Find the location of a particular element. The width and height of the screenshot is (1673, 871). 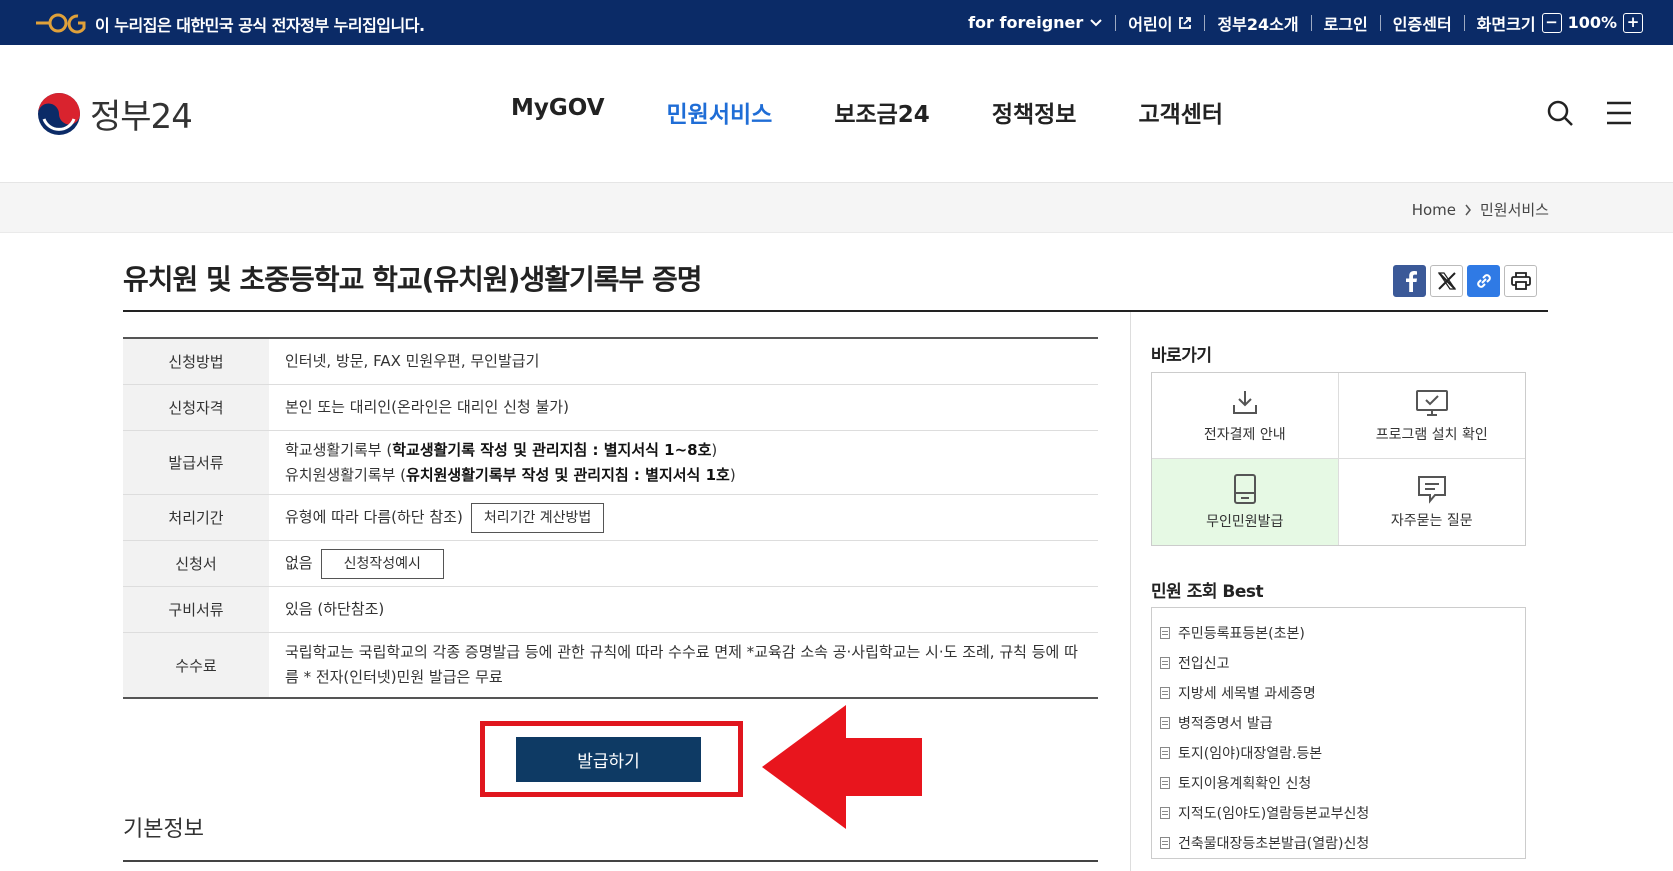

list-item: 전입신고 is located at coordinates (1338, 663).